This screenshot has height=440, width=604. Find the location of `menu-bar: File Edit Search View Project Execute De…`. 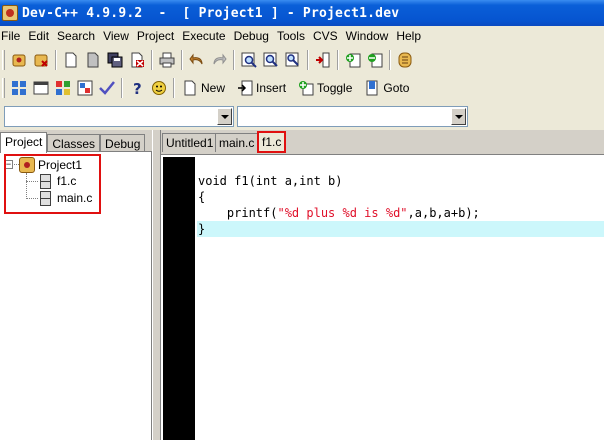

menu-bar: File Edit Search View Project Execute De… is located at coordinates (302, 36).